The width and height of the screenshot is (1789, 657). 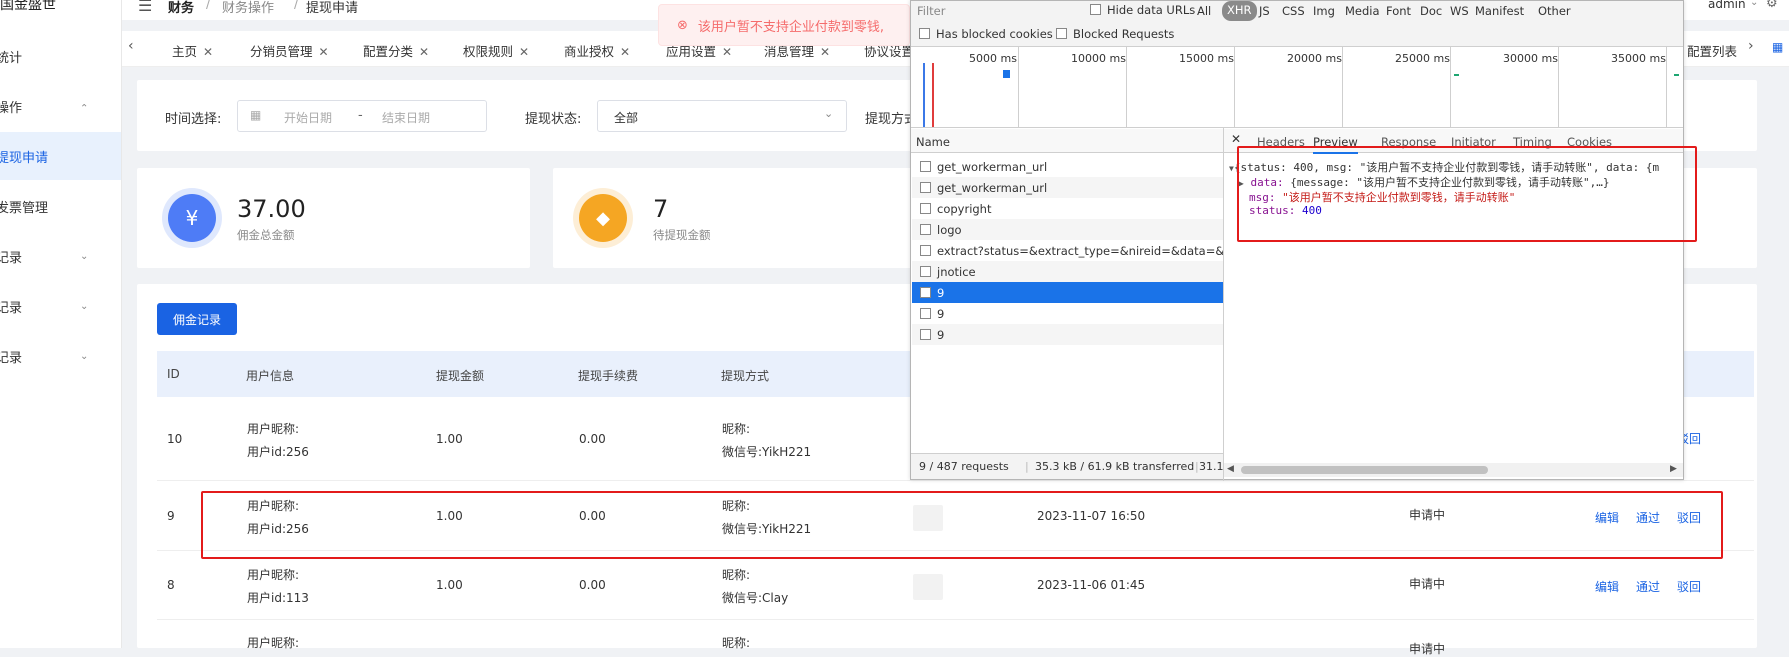 I want to click on sidebar-item-operations: 操作 ⌄, so click(x=60, y=106).